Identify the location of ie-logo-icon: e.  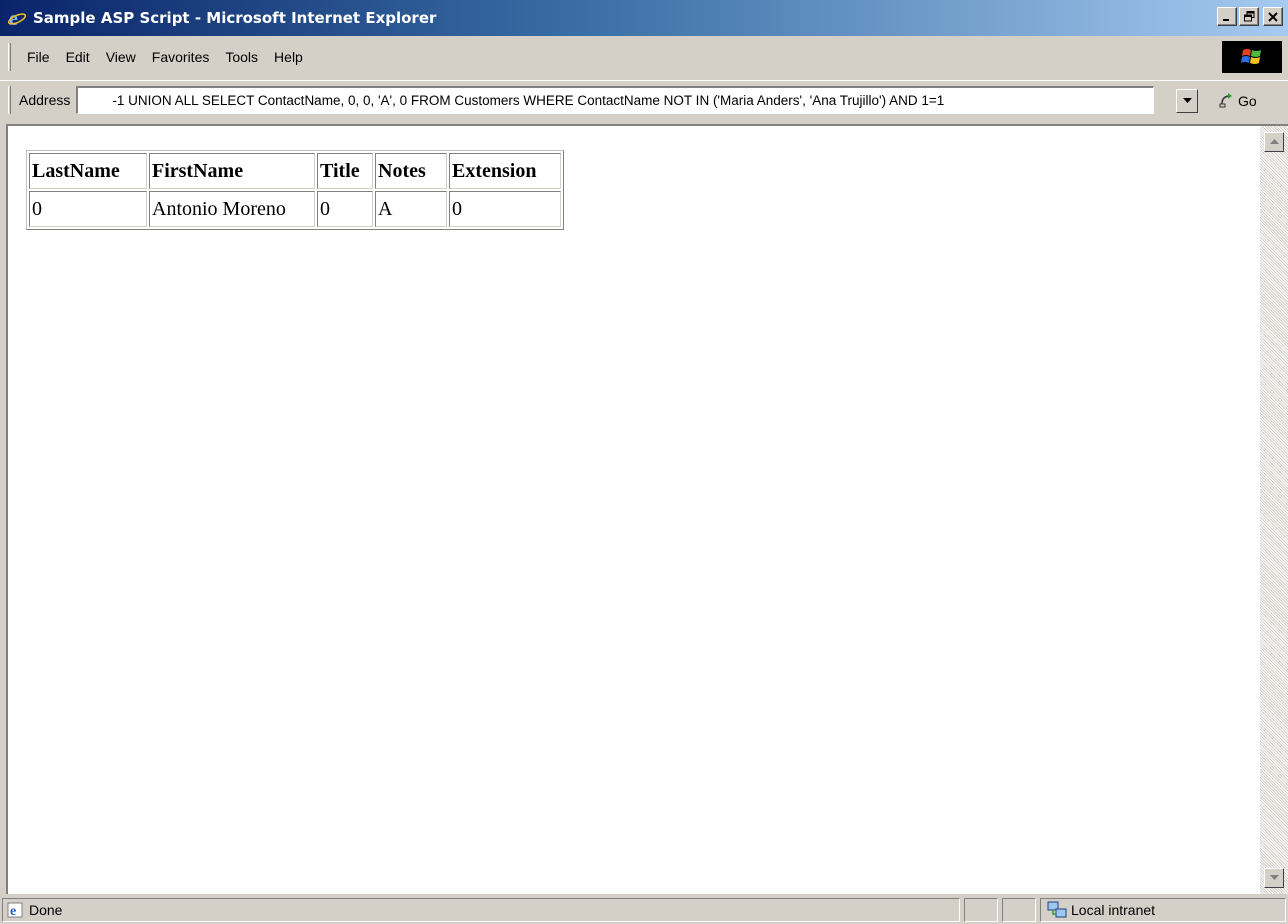
(17, 18).